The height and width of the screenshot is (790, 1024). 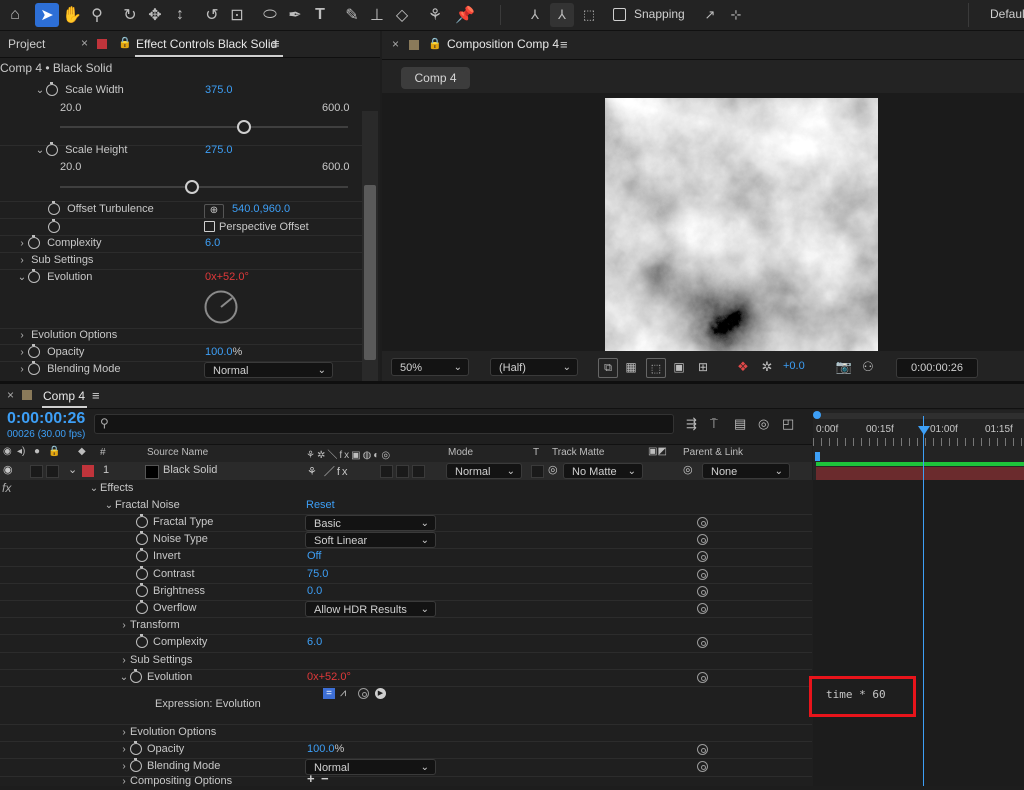 I want to click on compositing-options-row: › Compositing Options, so click(x=175, y=781).